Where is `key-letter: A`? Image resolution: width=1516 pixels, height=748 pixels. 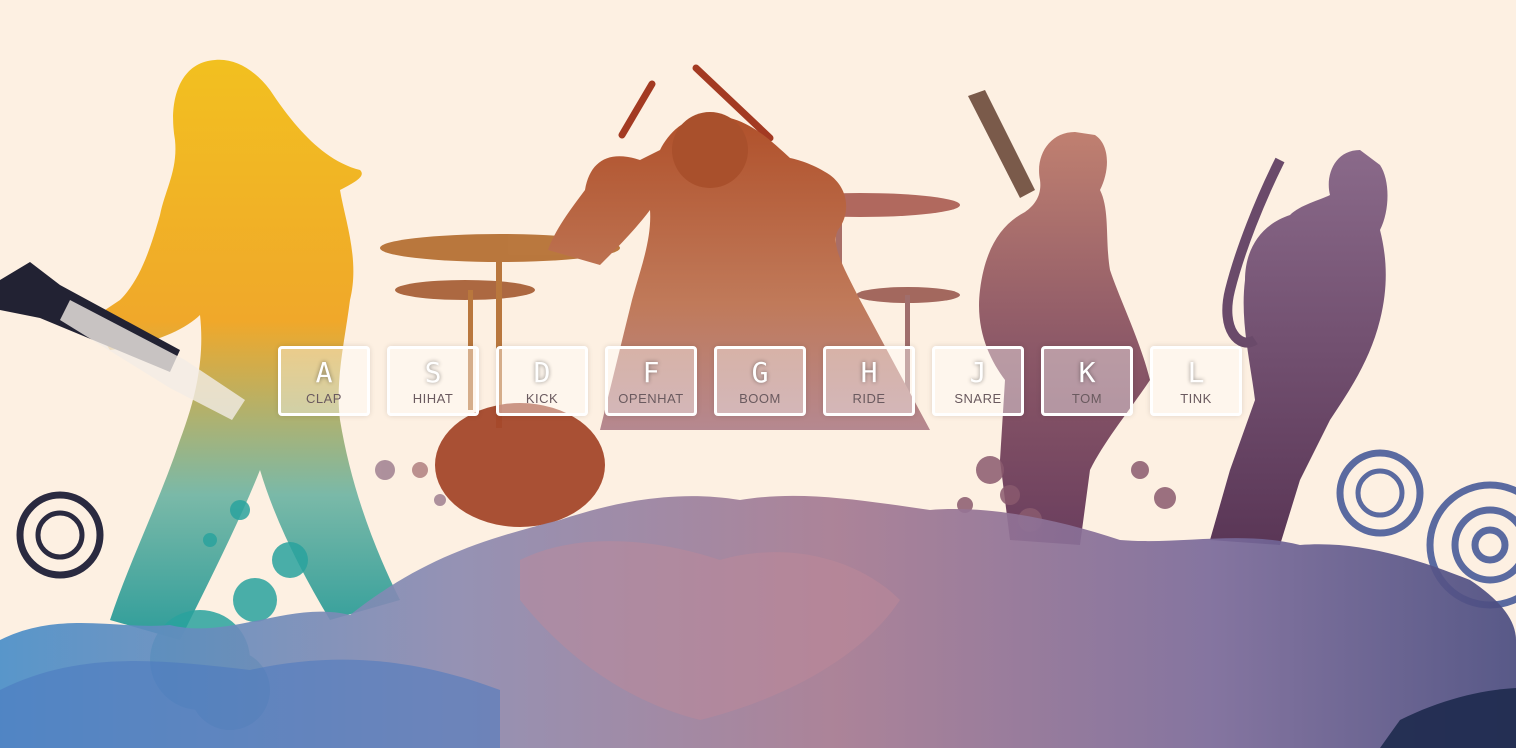
key-letter: A is located at coordinates (324, 372).